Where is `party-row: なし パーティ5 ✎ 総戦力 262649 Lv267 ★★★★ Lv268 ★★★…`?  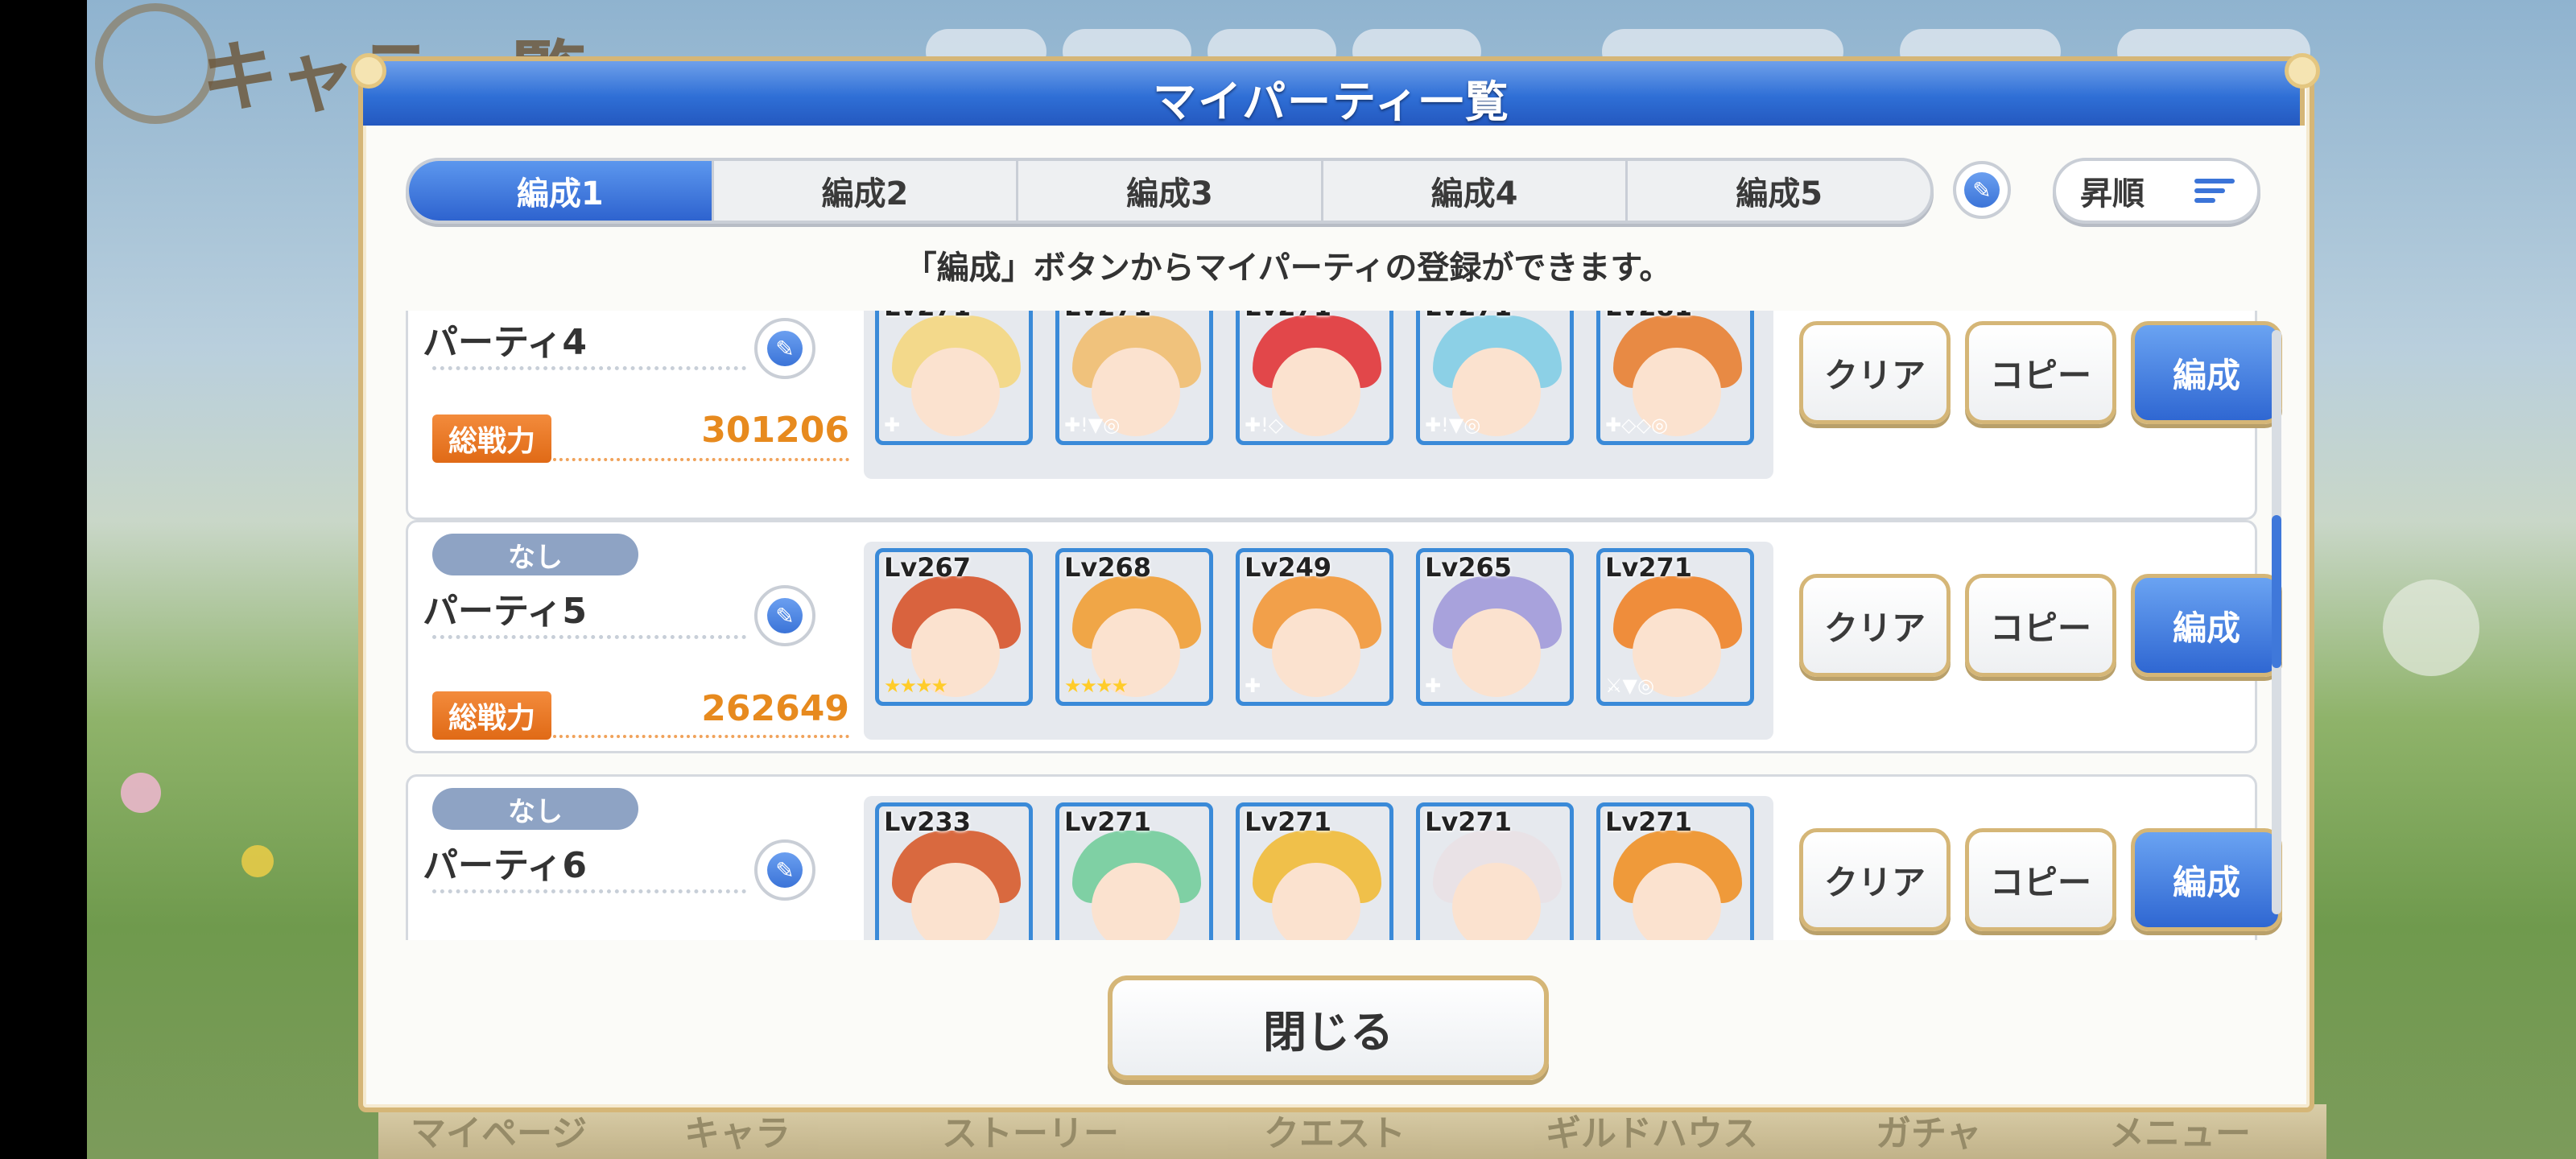 party-row: なし パーティ5 ✎ 総戦力 262649 Lv267 ★★★★ Lv268 ★★★… is located at coordinates (1344, 636).